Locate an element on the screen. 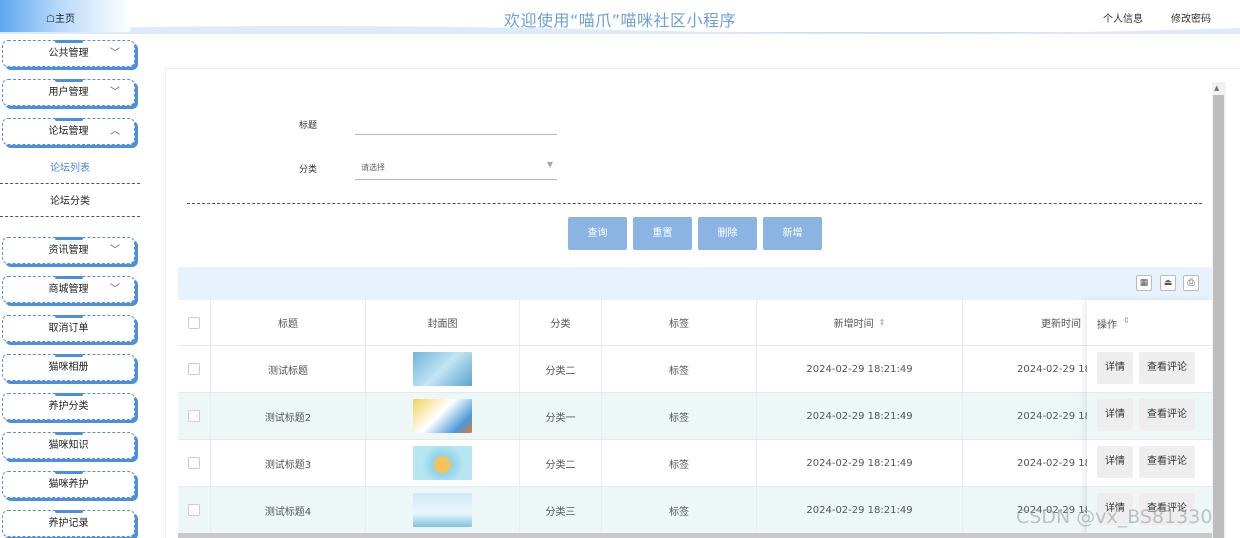 The image size is (1240, 538). sidebar-item-users: 用户管理 ﹀ is located at coordinates (68, 92).